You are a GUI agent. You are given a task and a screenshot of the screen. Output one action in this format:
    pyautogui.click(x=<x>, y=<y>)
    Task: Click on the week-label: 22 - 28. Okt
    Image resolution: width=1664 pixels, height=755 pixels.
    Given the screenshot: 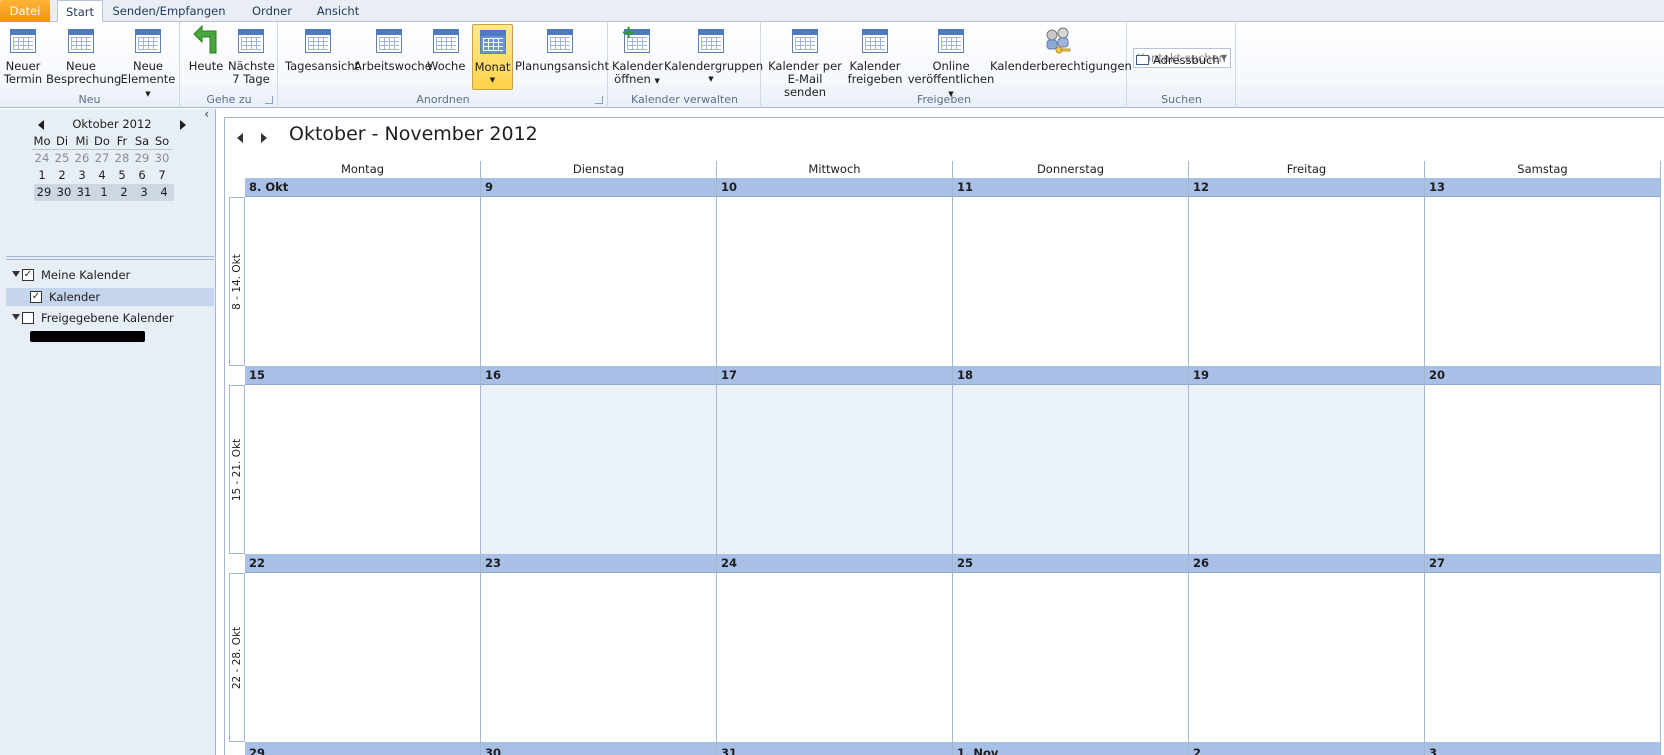 What is the action you would take?
    pyautogui.click(x=237, y=657)
    